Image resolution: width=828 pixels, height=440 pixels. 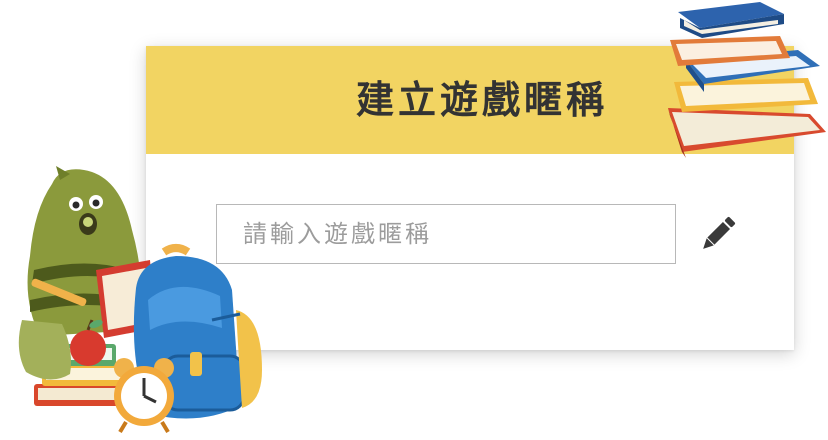 I want to click on pencil-icon, so click(x=719, y=232).